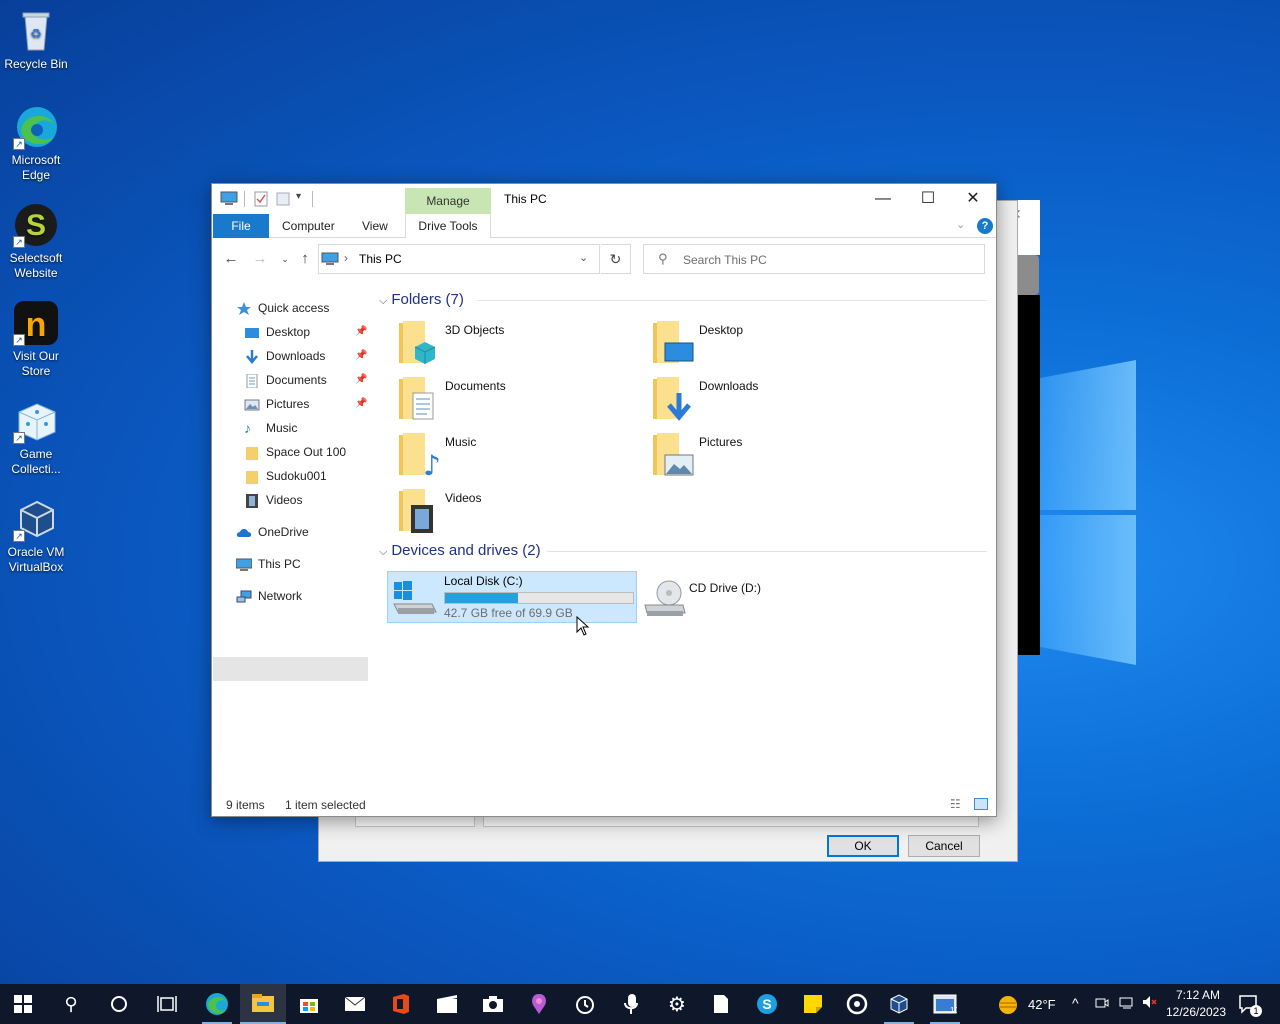 The width and height of the screenshot is (1280, 1024). What do you see at coordinates (36, 127) in the screenshot?
I see `edge-icon: ↗` at bounding box center [36, 127].